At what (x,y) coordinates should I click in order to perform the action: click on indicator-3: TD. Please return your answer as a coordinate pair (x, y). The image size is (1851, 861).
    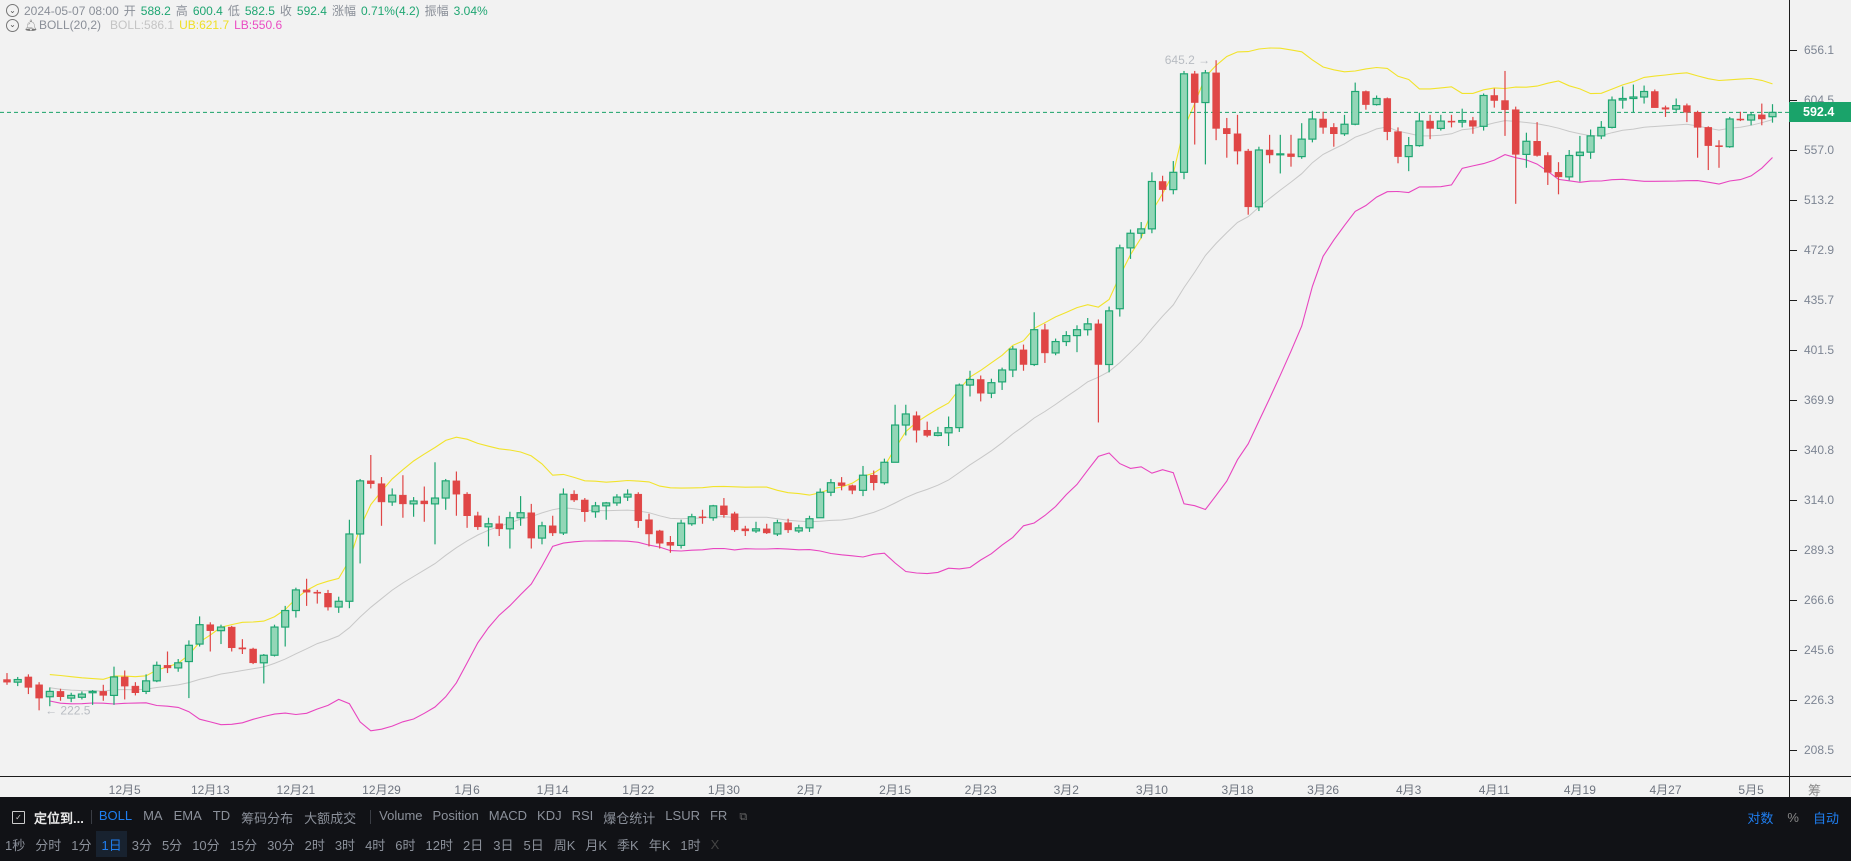
    Looking at the image, I should click on (221, 817).